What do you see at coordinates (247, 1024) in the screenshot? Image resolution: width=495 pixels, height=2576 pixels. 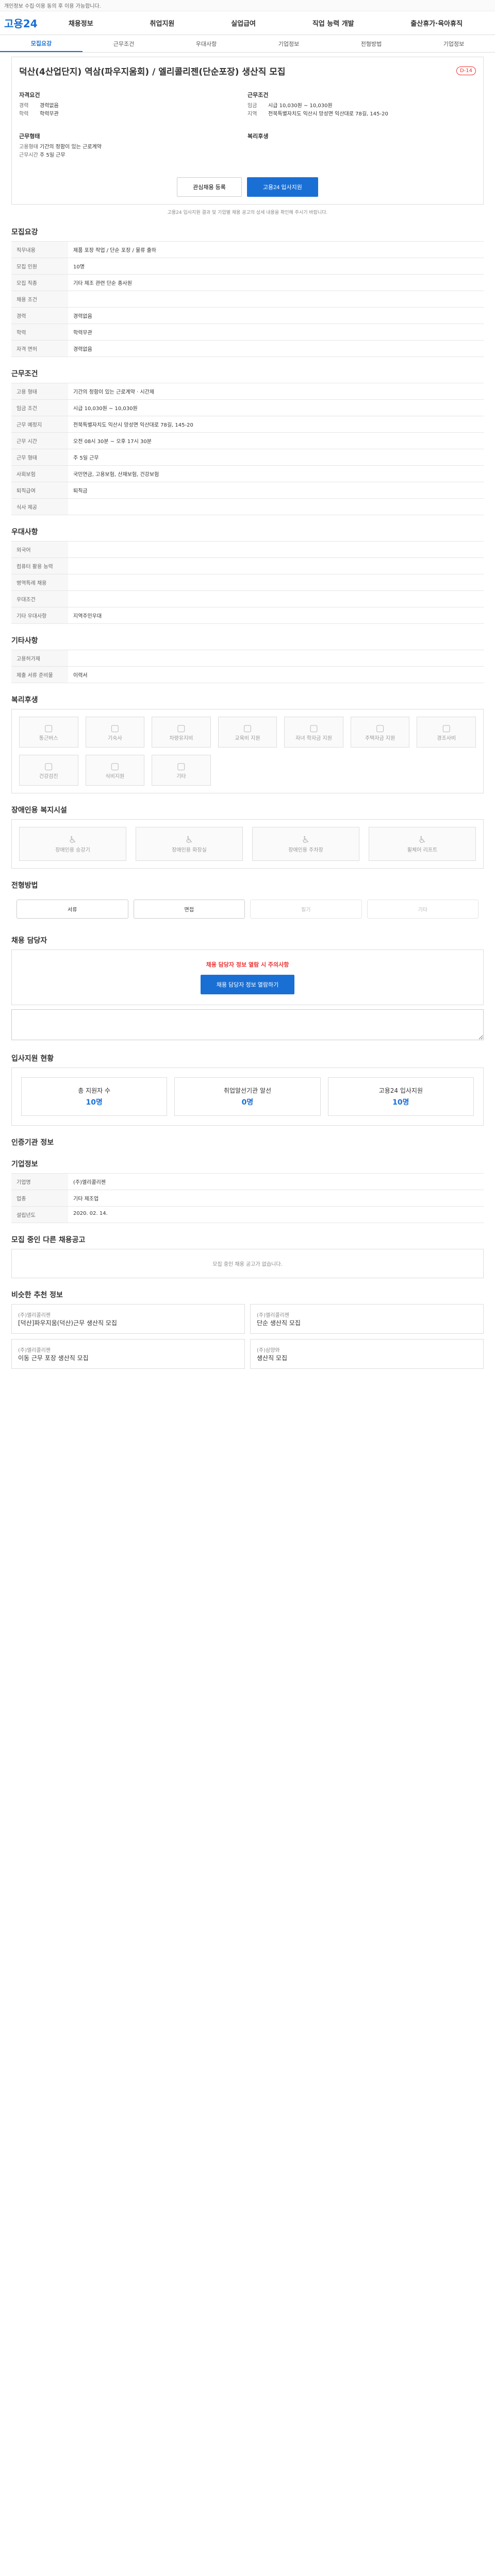 I see `inquiry-textarea` at bounding box center [247, 1024].